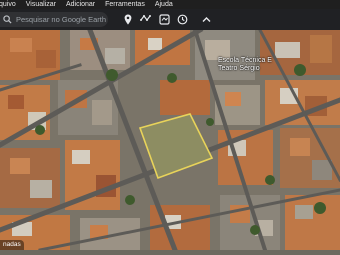 The width and height of the screenshot is (340, 255). Describe the element at coordinates (8, 4) in the screenshot. I see `menu-arquivo: Arquivo` at that location.